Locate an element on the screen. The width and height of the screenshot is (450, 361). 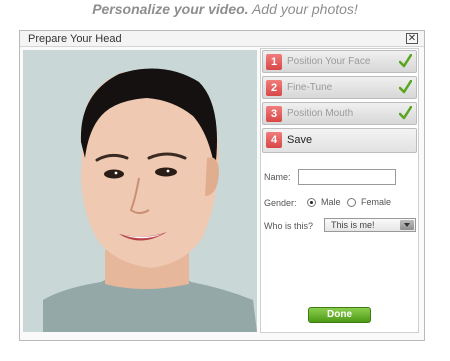
step-label: Position Your Face is located at coordinates (329, 61).